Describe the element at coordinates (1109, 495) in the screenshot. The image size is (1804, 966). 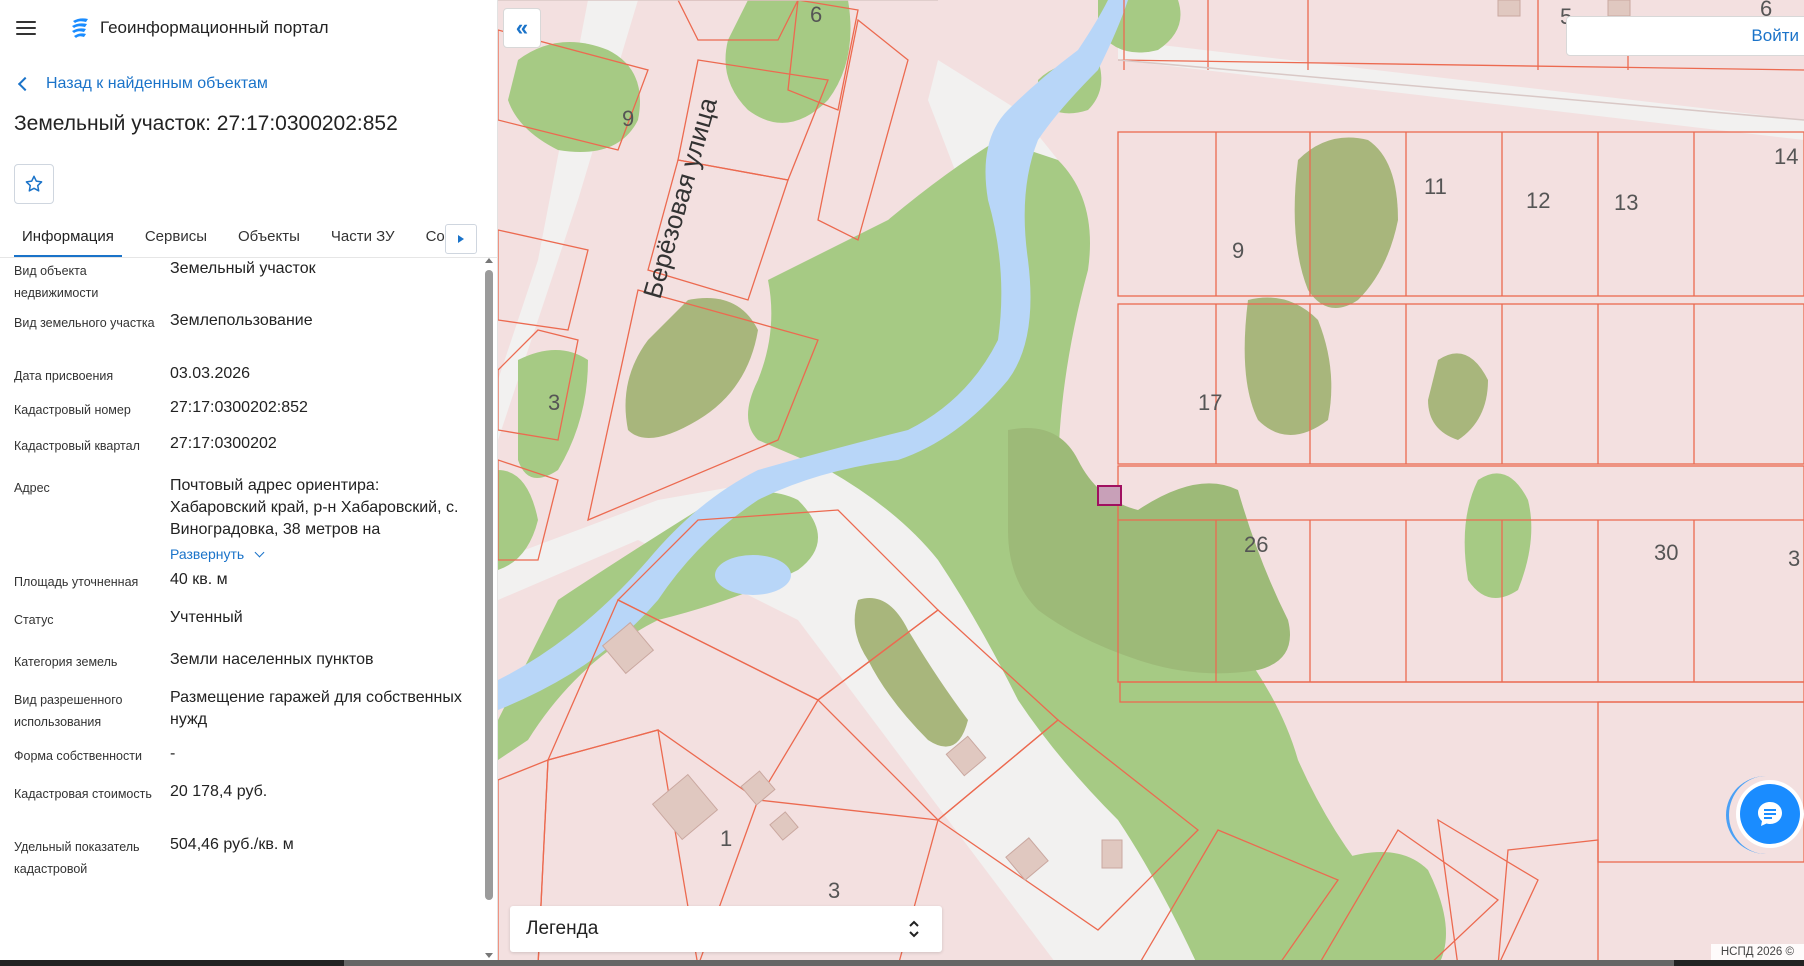
I see `selected-parcel` at that location.